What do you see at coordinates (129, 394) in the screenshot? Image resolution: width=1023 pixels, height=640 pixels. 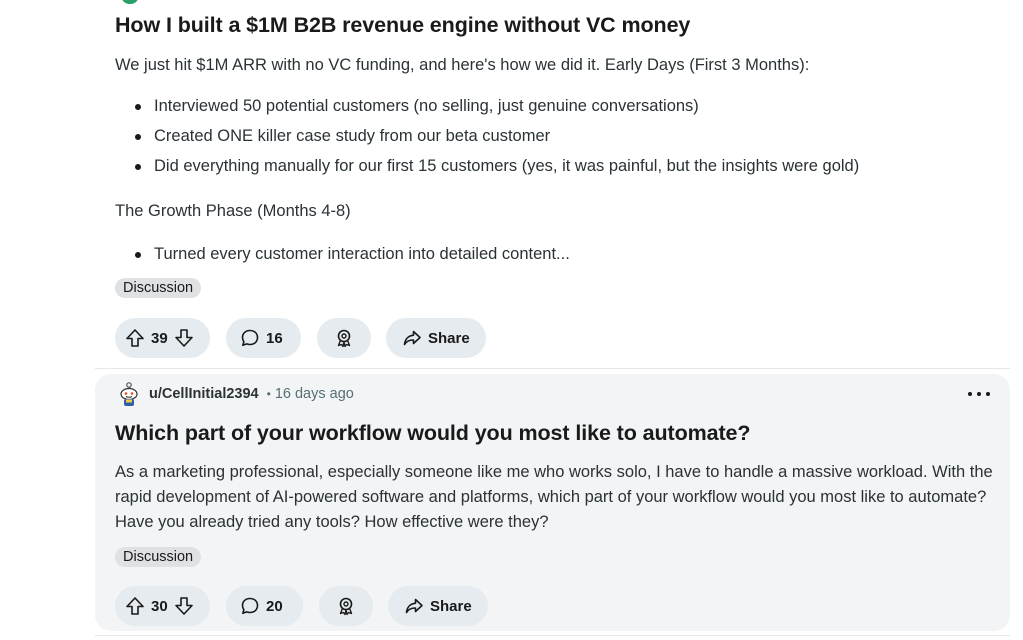 I see `avatar` at bounding box center [129, 394].